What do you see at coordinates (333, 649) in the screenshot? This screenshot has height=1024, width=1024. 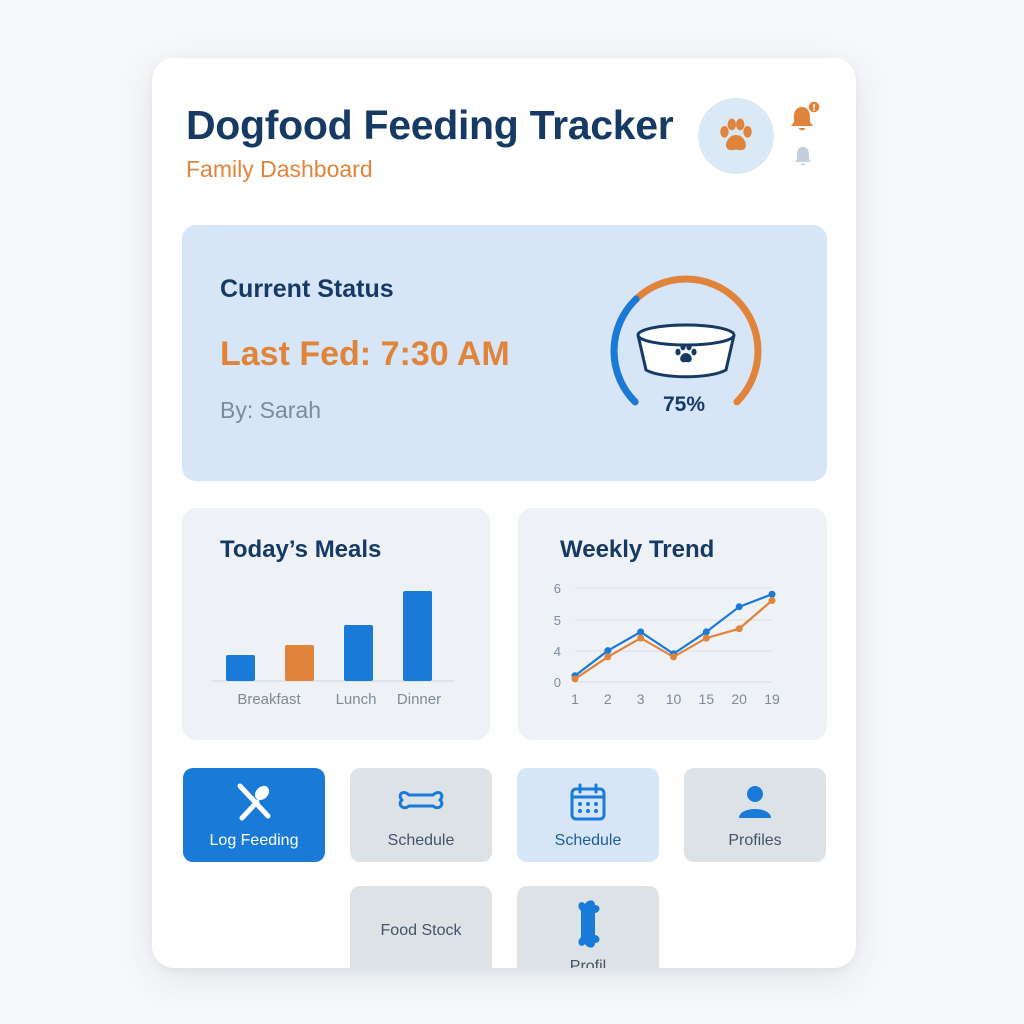 I see `meals-bar-chart: Breakfast Lunch Dinner` at bounding box center [333, 649].